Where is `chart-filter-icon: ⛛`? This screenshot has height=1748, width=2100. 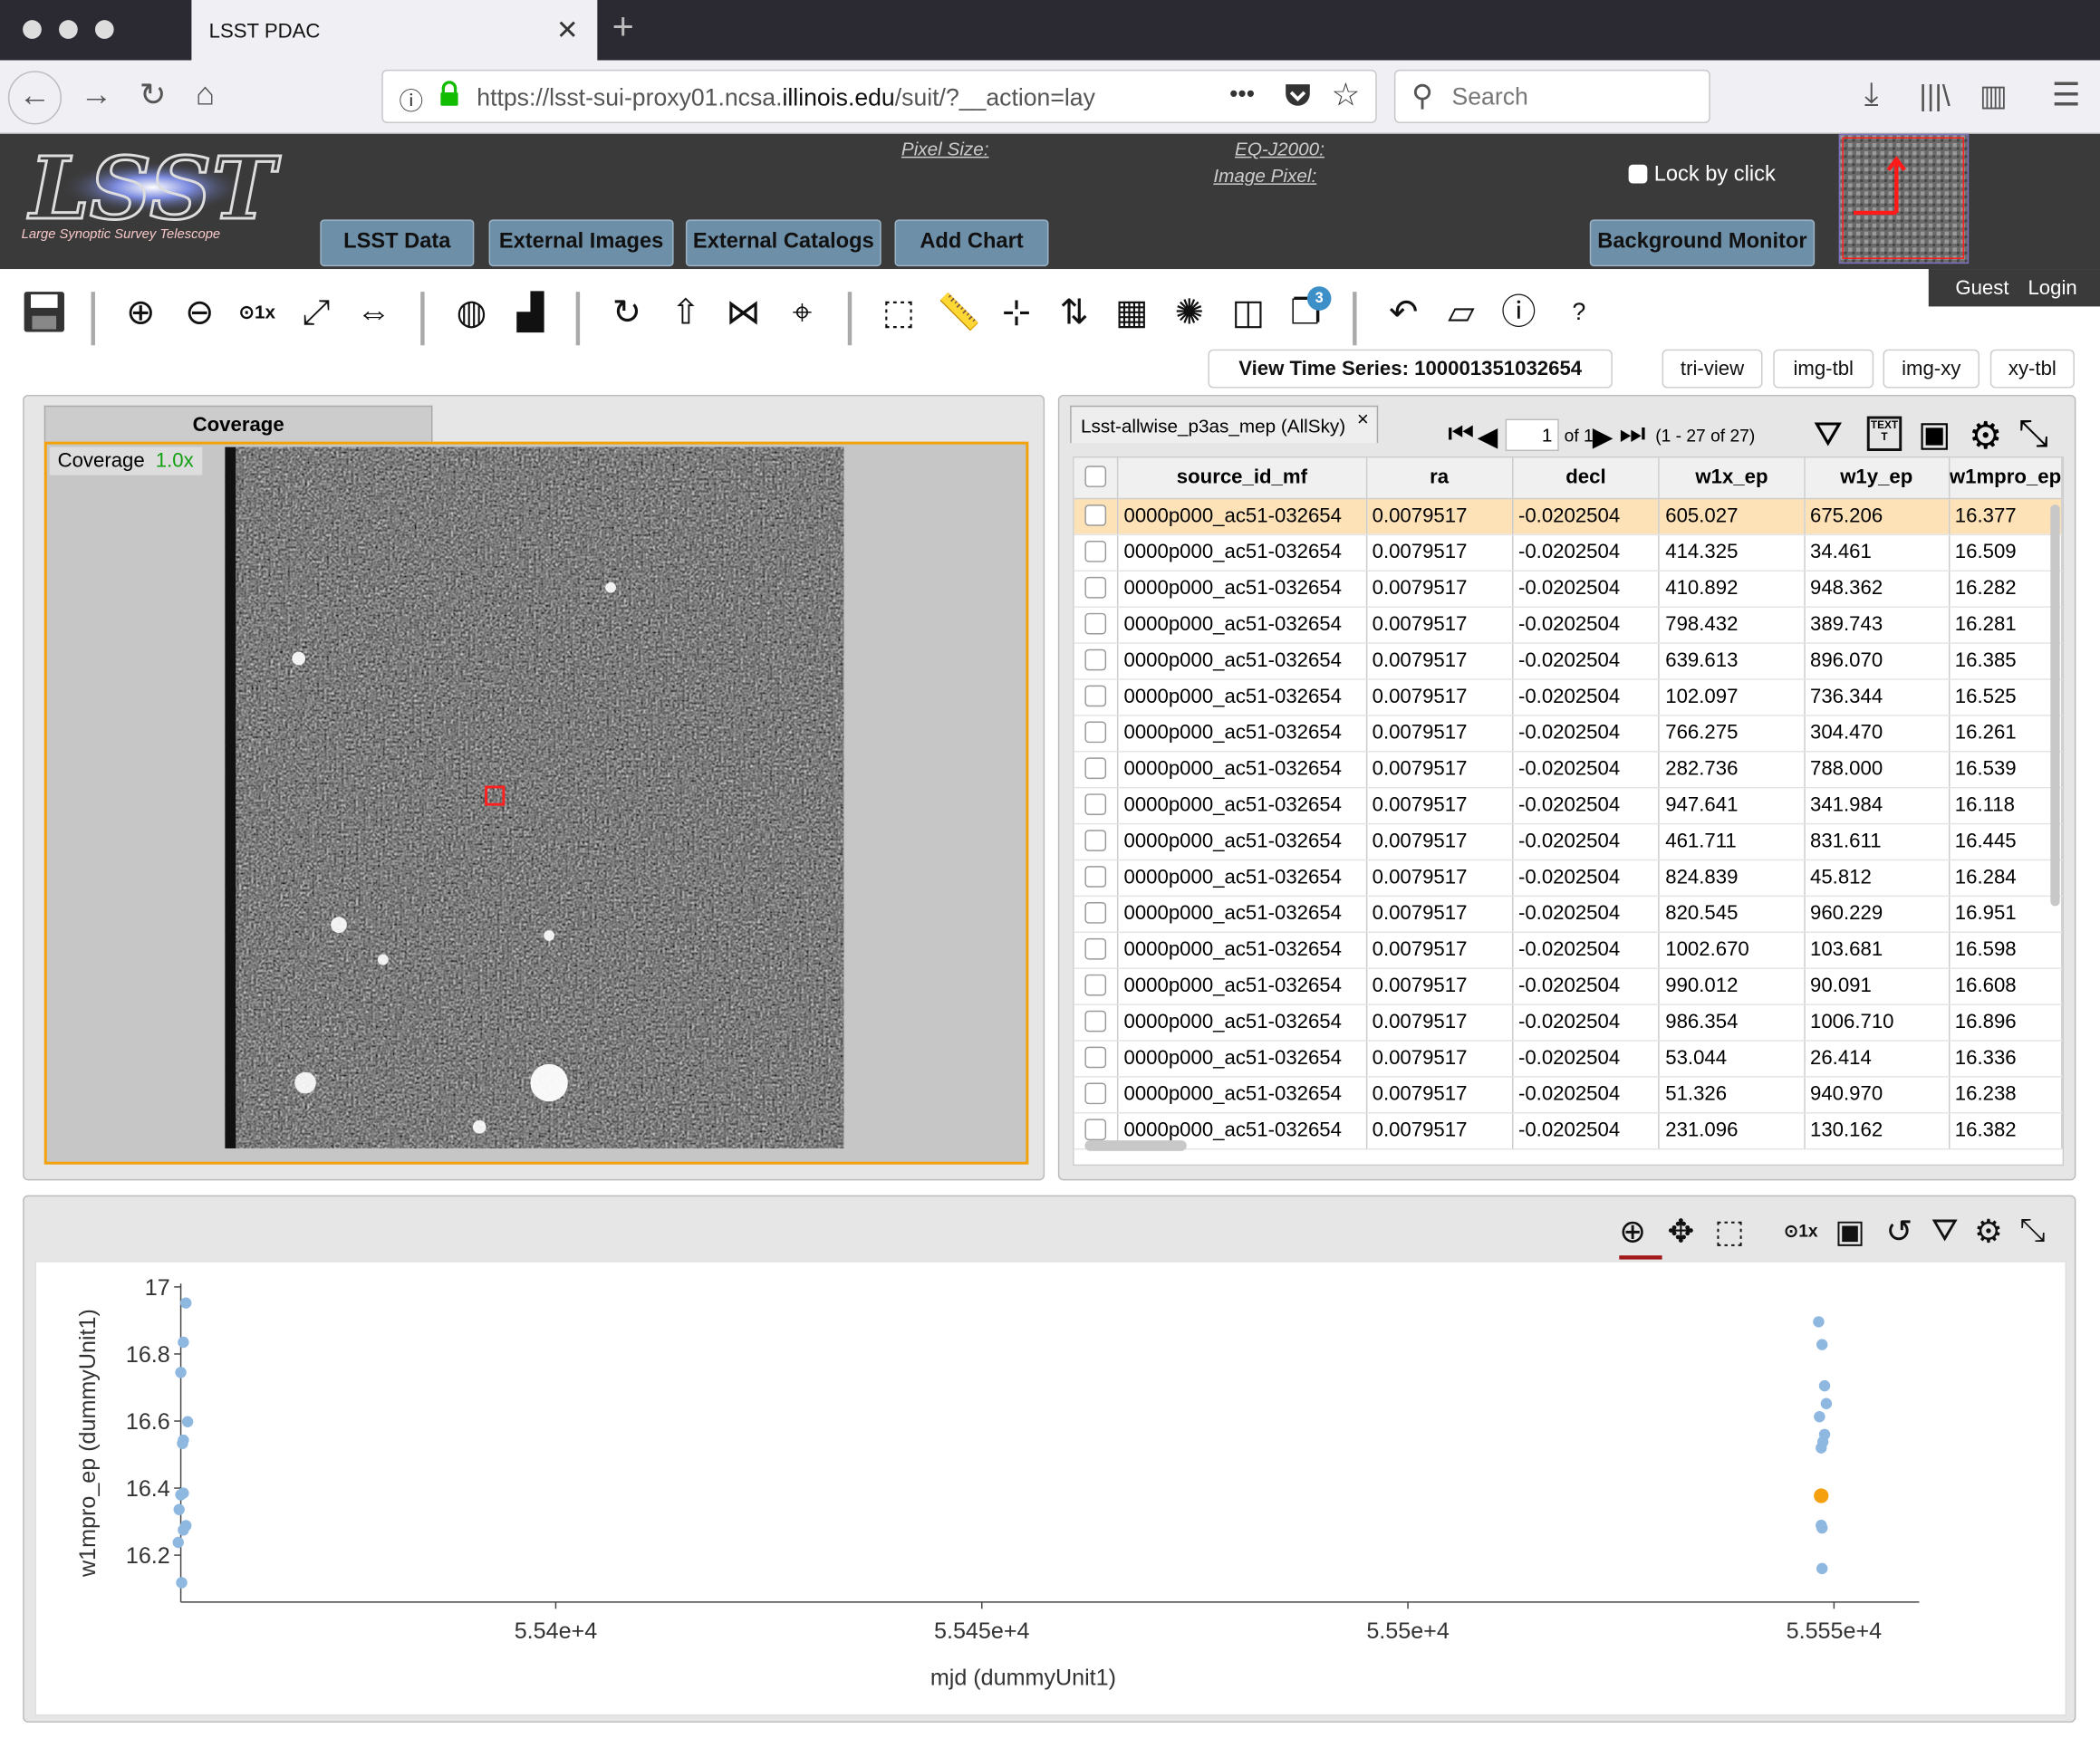
chart-filter-icon: ⛛ is located at coordinates (1945, 1231).